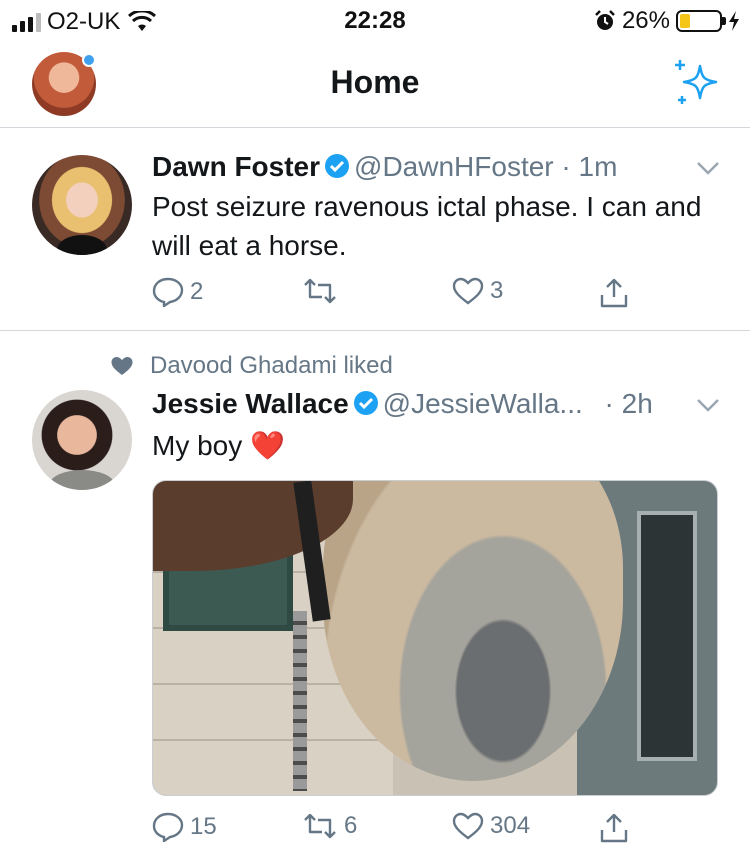  I want to click on tweet-time: · 1m, so click(585, 166).